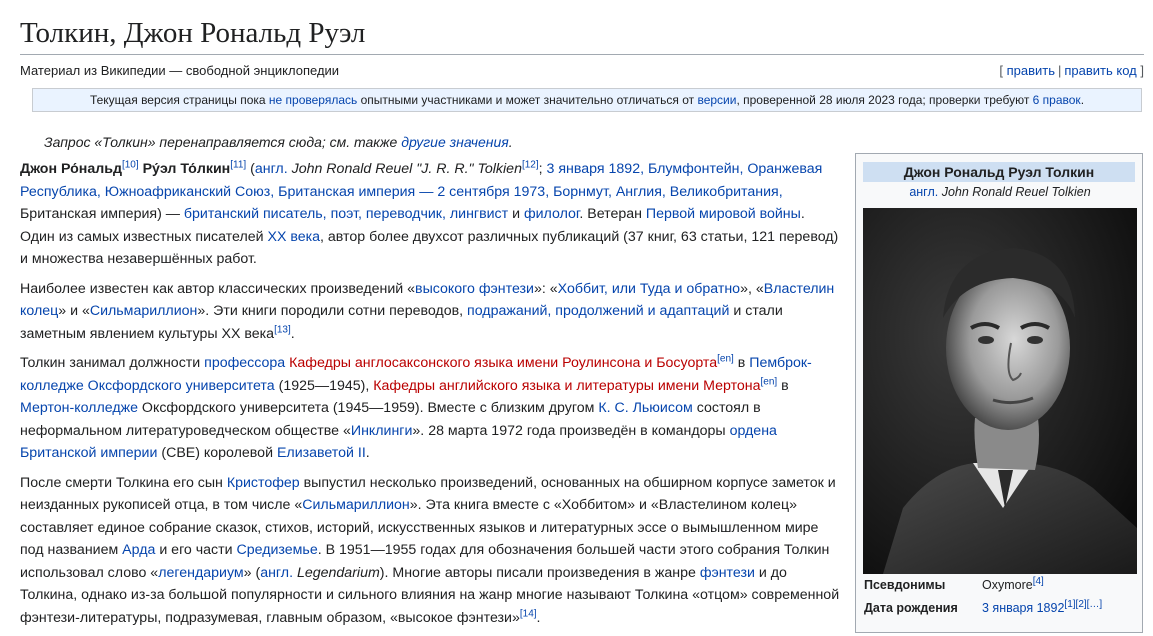 This screenshot has width=1153, height=636. I want to click on ref-13: [13], so click(282, 329).